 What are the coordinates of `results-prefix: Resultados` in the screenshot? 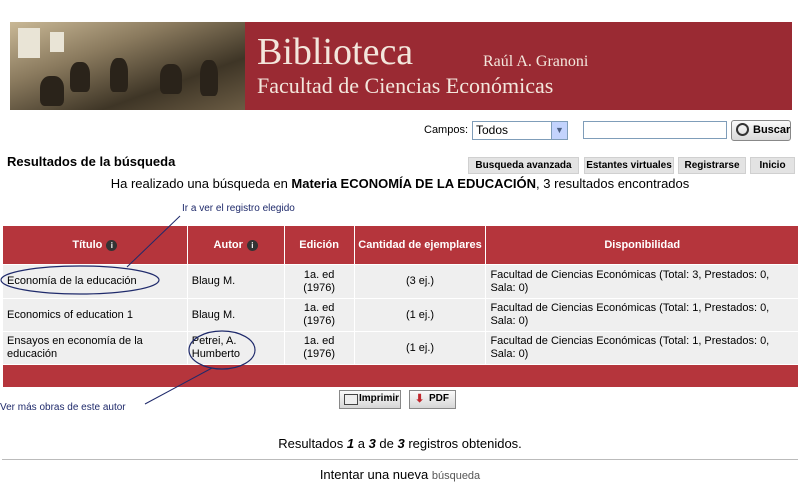 It's located at (312, 443).